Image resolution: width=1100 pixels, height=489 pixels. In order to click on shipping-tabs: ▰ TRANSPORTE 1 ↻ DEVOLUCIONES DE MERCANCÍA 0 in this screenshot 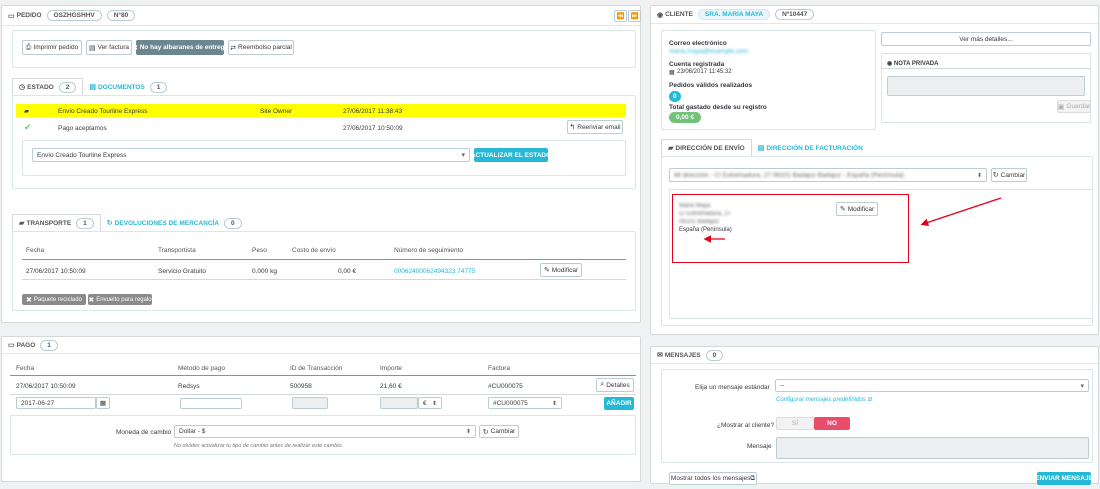, I will do `click(130, 223)`.